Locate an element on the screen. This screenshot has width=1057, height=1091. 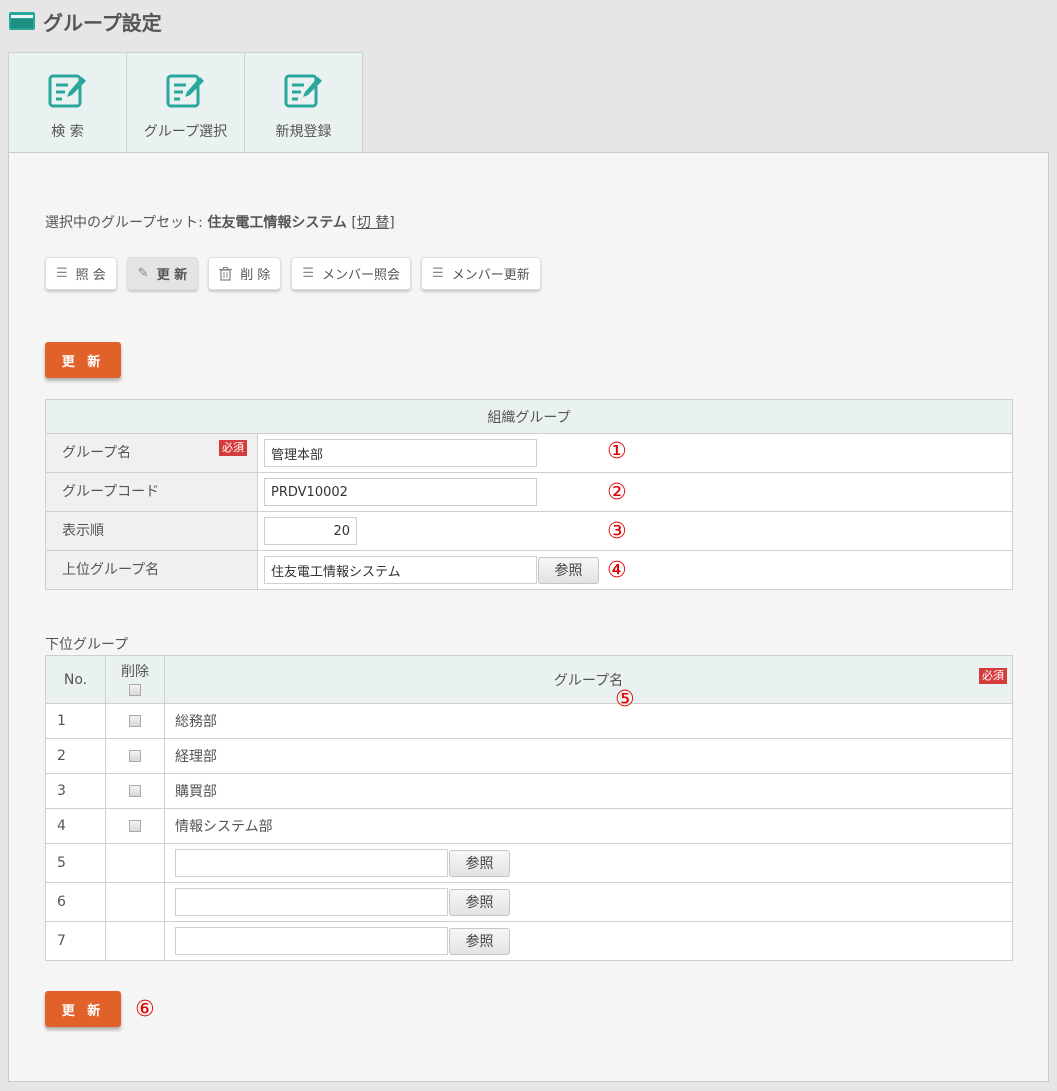
member-update-button: ☰ メンバー更新 is located at coordinates (481, 273).